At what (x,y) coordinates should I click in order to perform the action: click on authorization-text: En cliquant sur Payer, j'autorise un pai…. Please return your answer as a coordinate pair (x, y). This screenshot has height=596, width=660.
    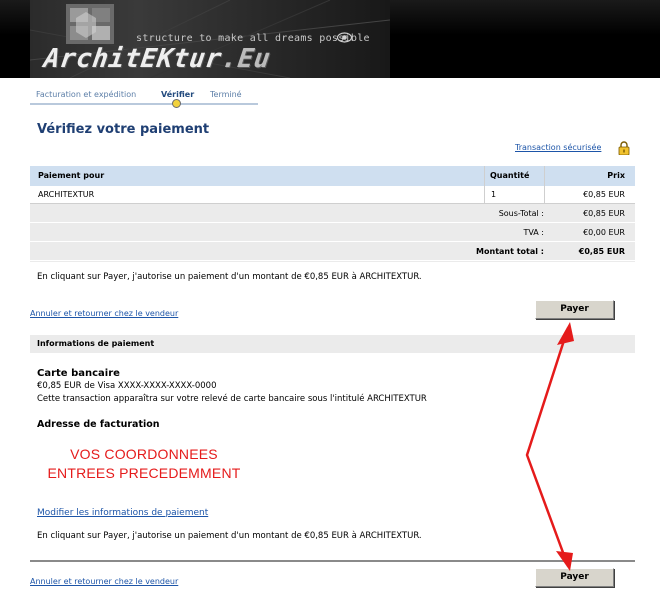
    Looking at the image, I should click on (229, 277).